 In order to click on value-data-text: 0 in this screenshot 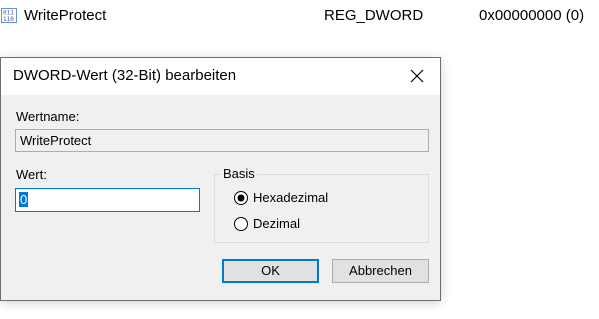, I will do `click(24, 199)`.